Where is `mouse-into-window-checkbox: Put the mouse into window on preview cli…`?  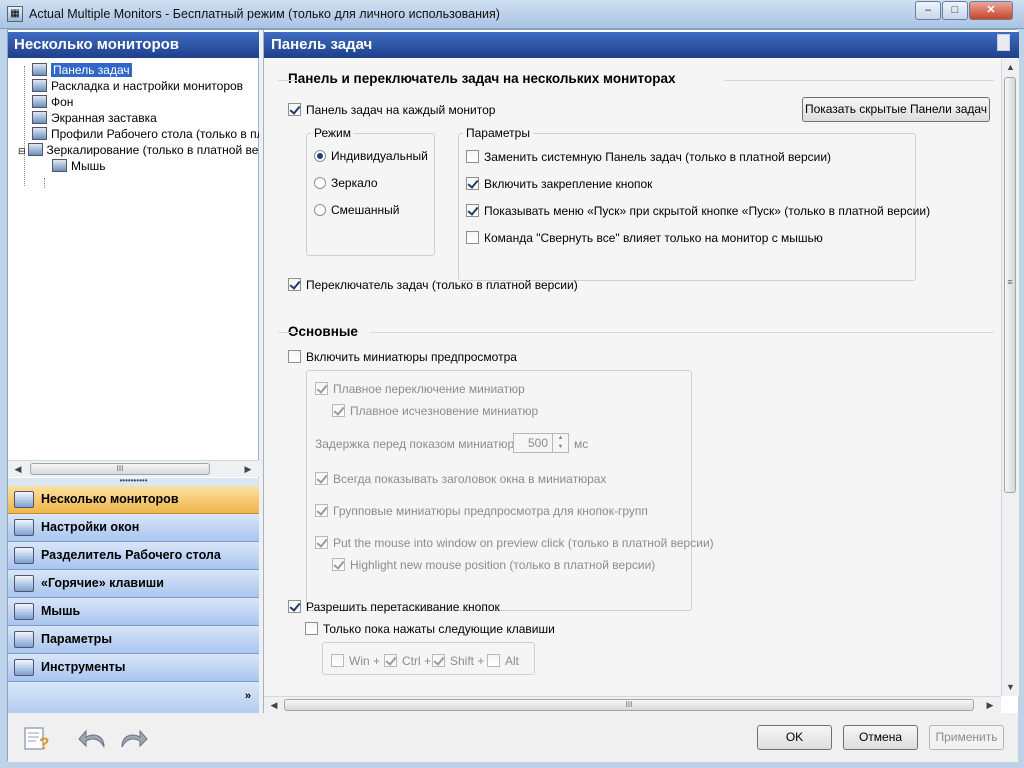 mouse-into-window-checkbox: Put the mouse into window on preview cli… is located at coordinates (514, 543).